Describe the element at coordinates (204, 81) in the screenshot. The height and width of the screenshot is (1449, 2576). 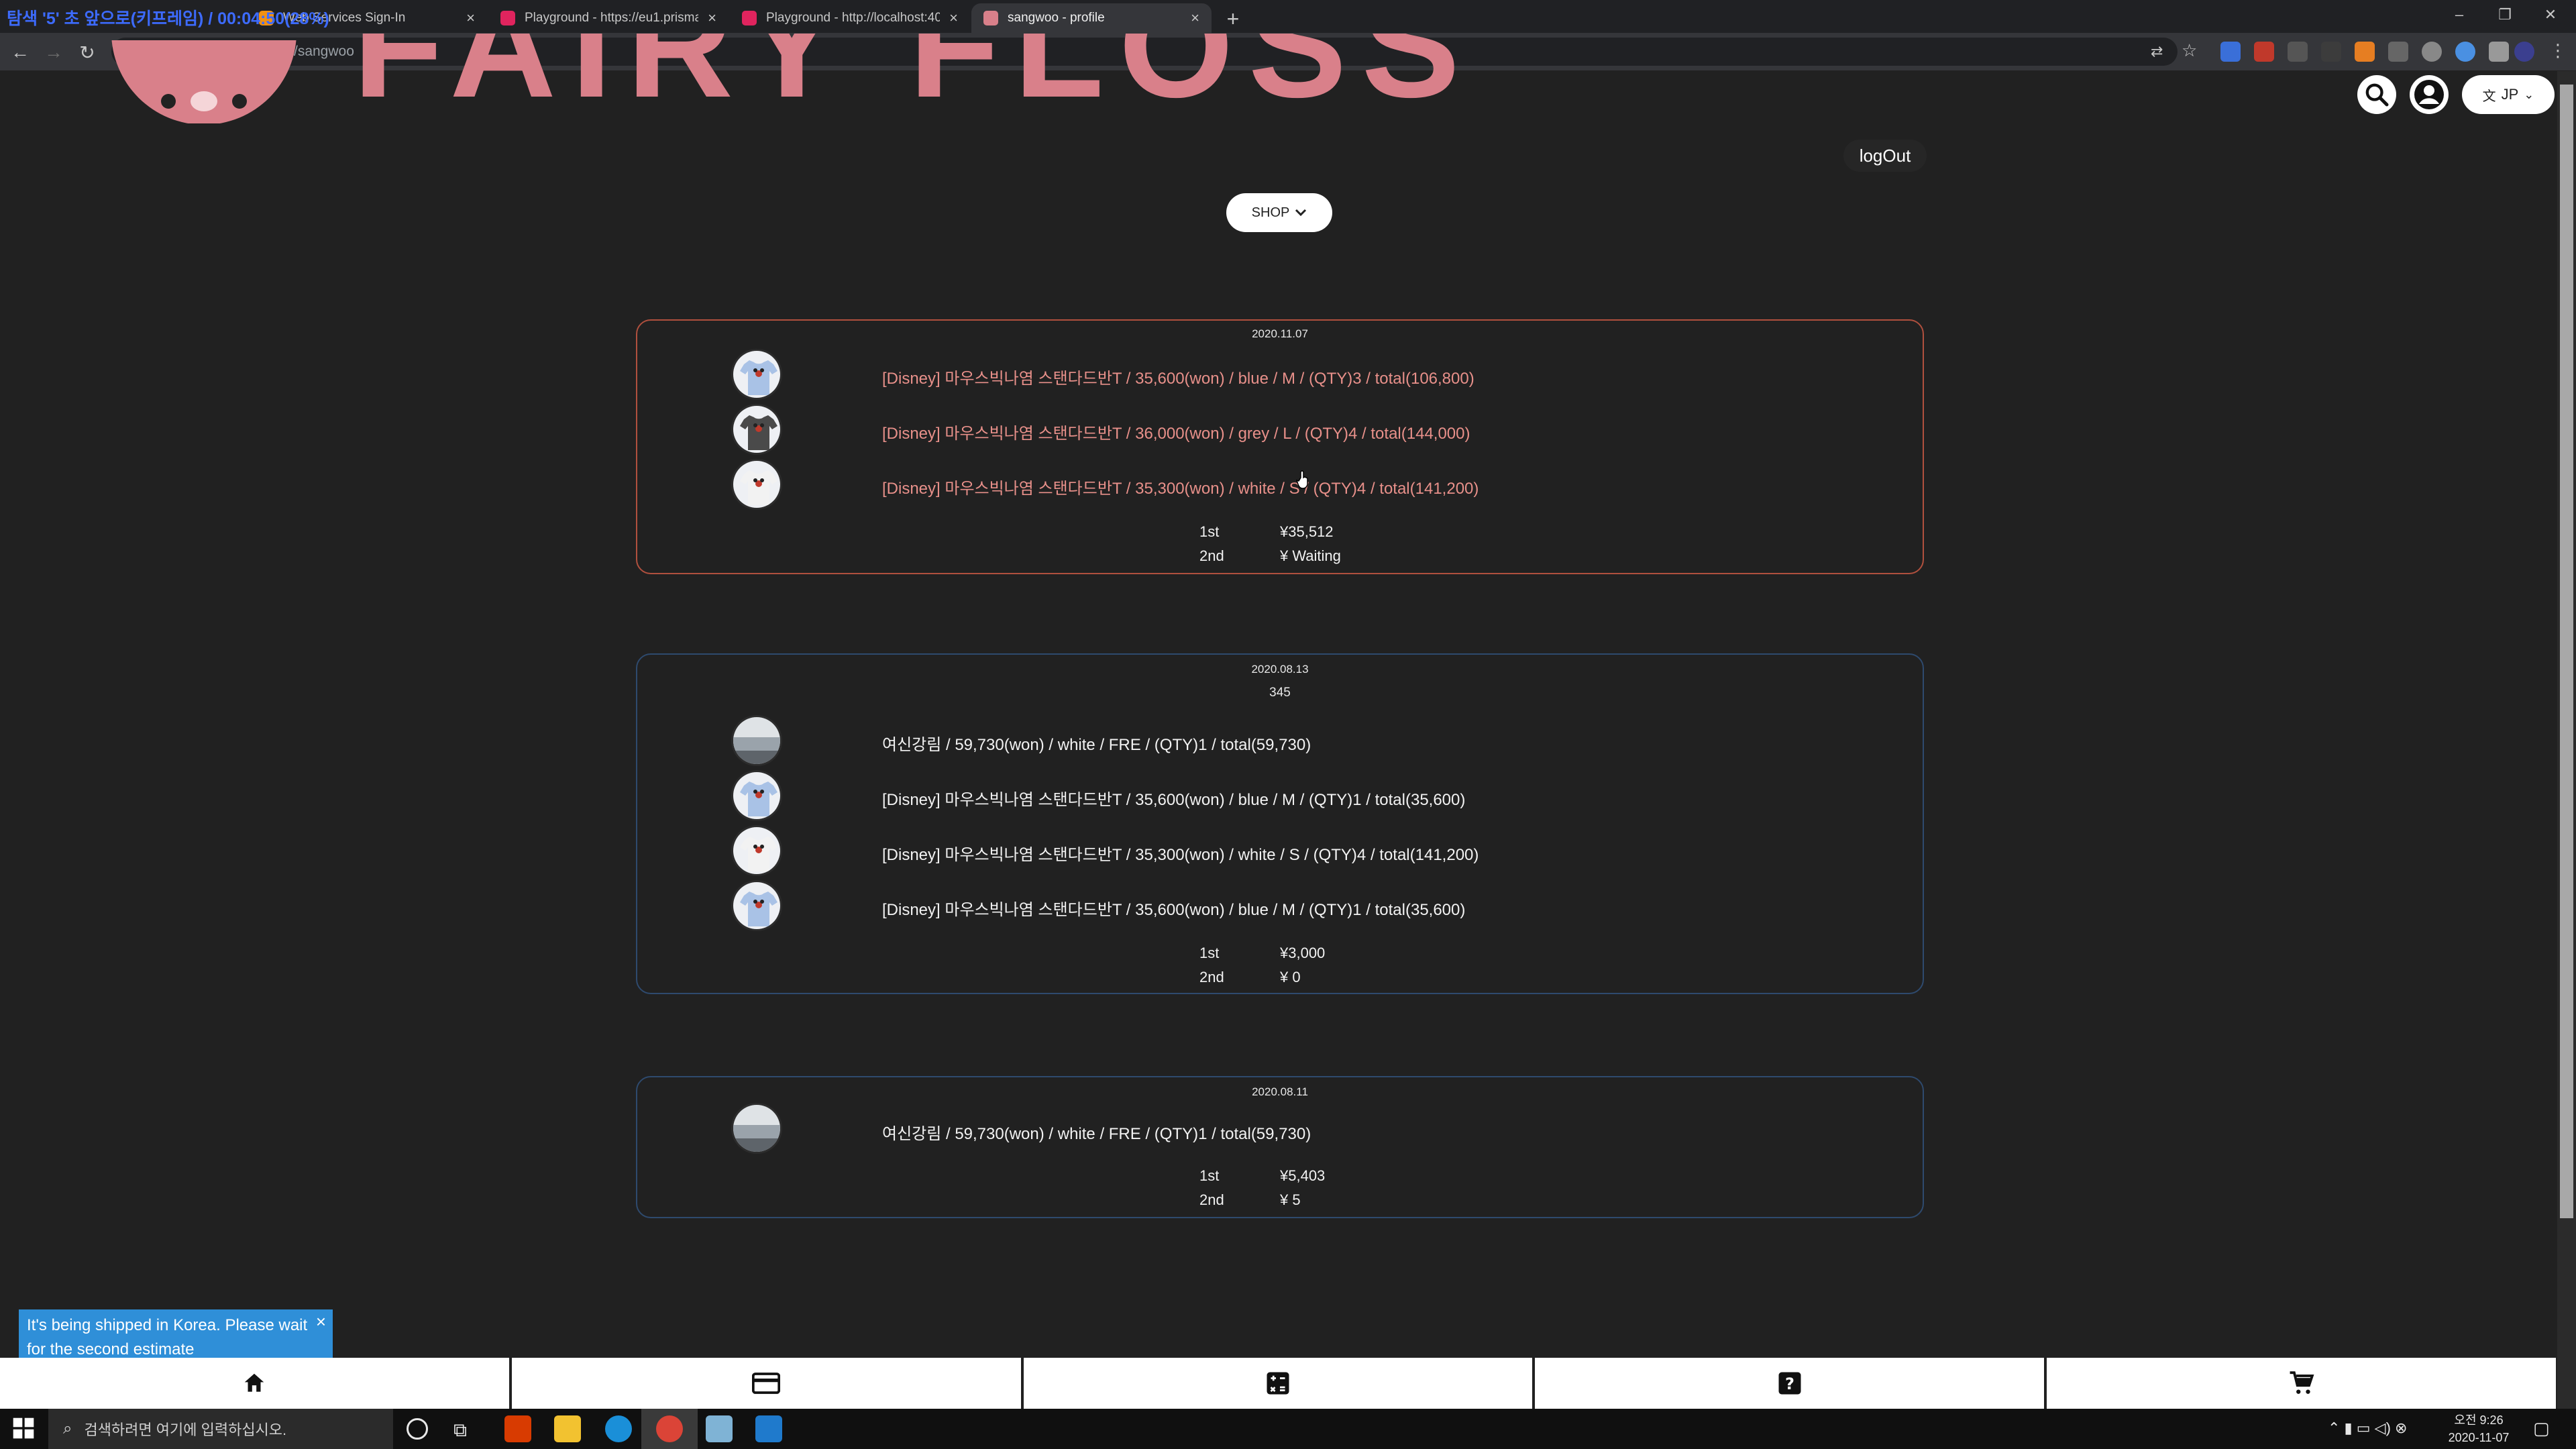
I see `logo-mascot` at that location.